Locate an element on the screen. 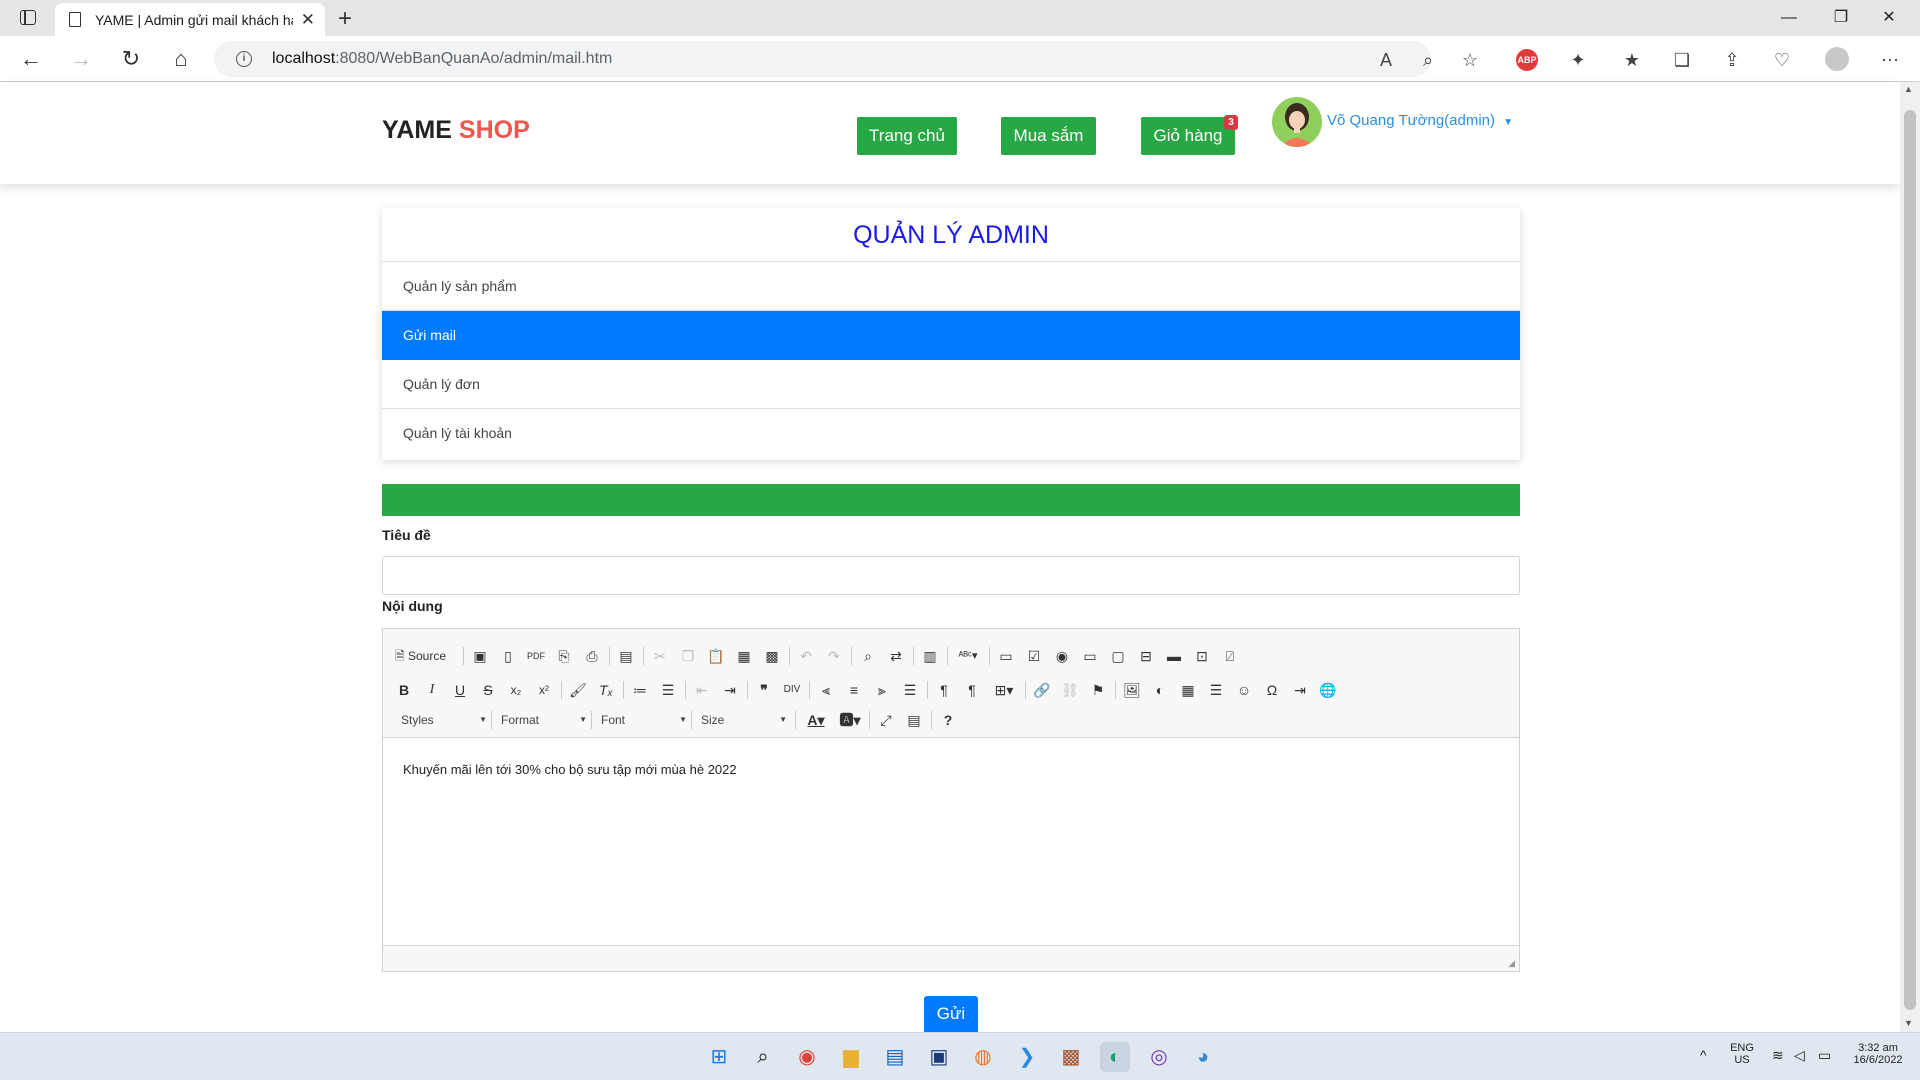 This screenshot has height=1080, width=1920. table-icon: ▦ is located at coordinates (1188, 690).